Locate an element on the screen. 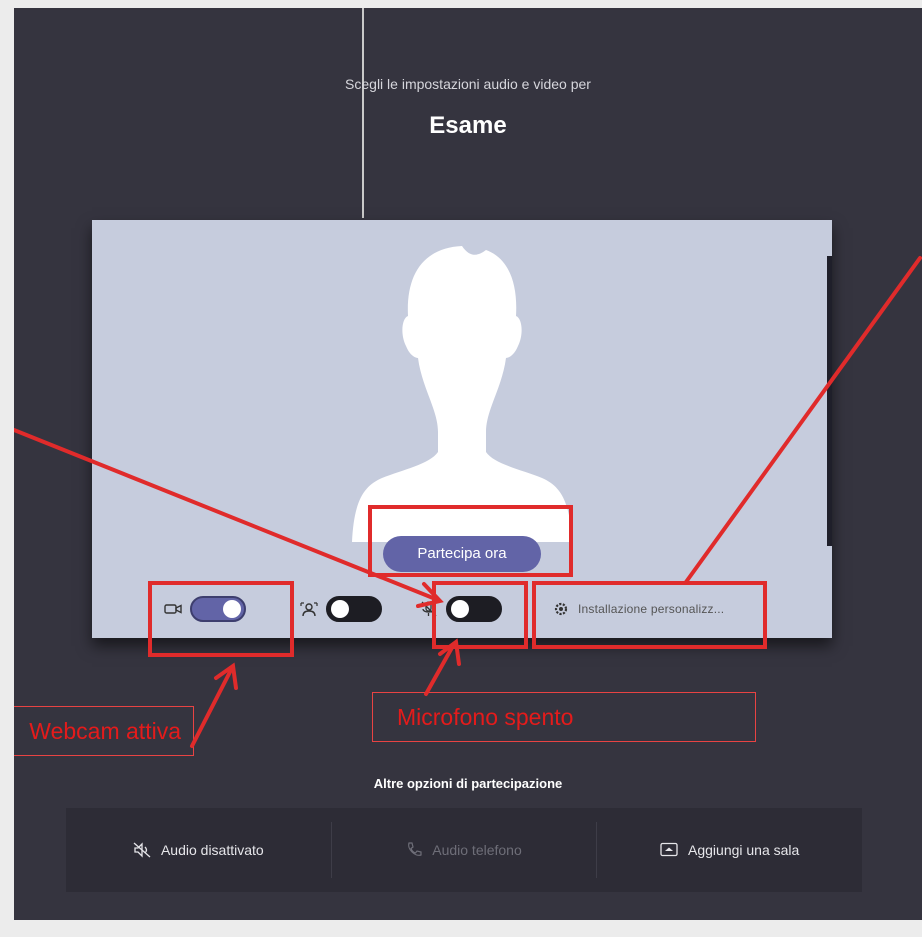 Image resolution: width=922 pixels, height=937 pixels. background-control is located at coordinates (341, 609).